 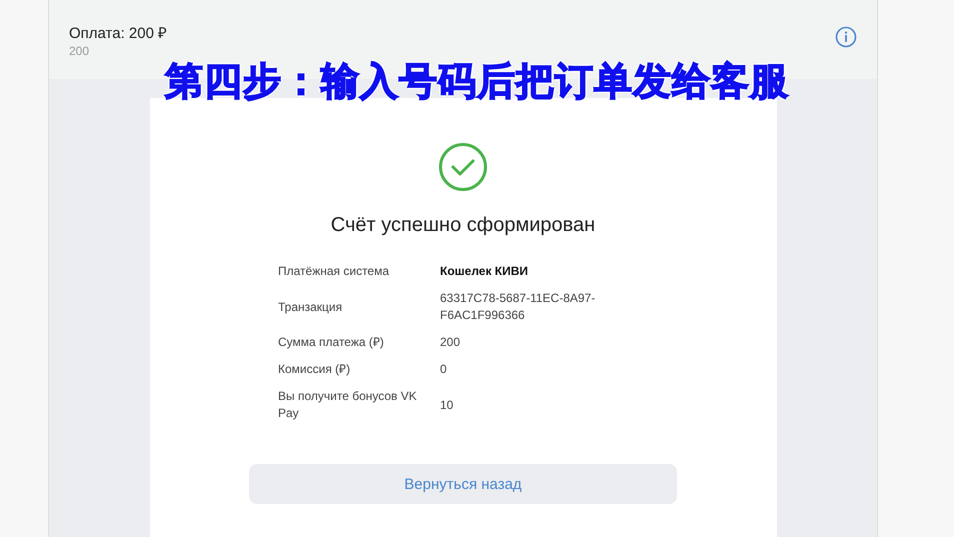 I want to click on detail-label: Транзакция, so click(x=311, y=307).